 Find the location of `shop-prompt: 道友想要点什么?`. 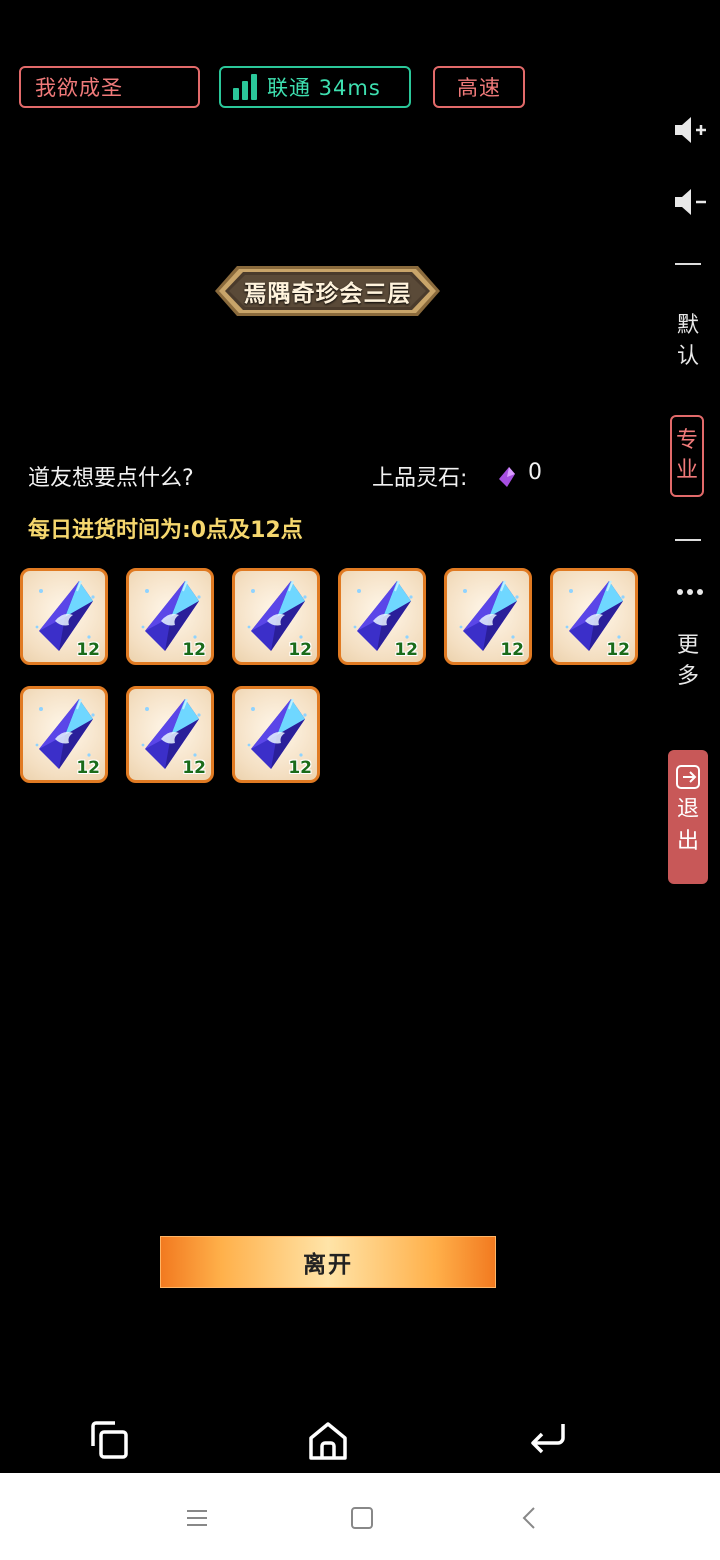

shop-prompt: 道友想要点什么? is located at coordinates (111, 478).